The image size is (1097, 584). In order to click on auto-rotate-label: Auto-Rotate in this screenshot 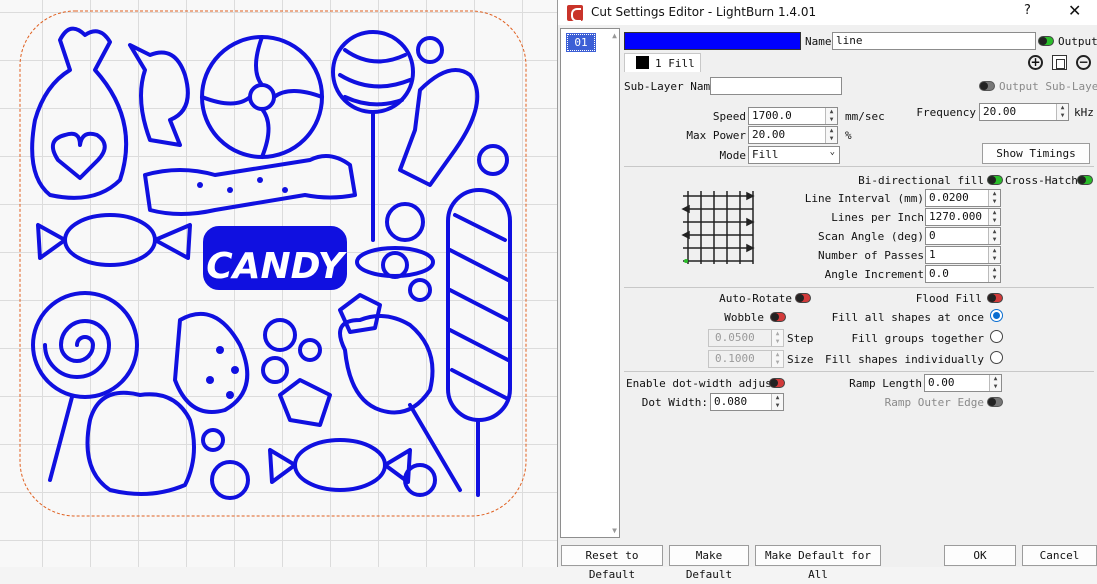, I will do `click(755, 298)`.